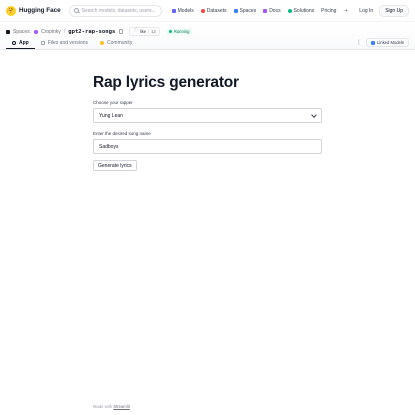 This screenshot has width=415, height=415. What do you see at coordinates (248, 10) in the screenshot?
I see `nav-spaces-label: Spaces` at bounding box center [248, 10].